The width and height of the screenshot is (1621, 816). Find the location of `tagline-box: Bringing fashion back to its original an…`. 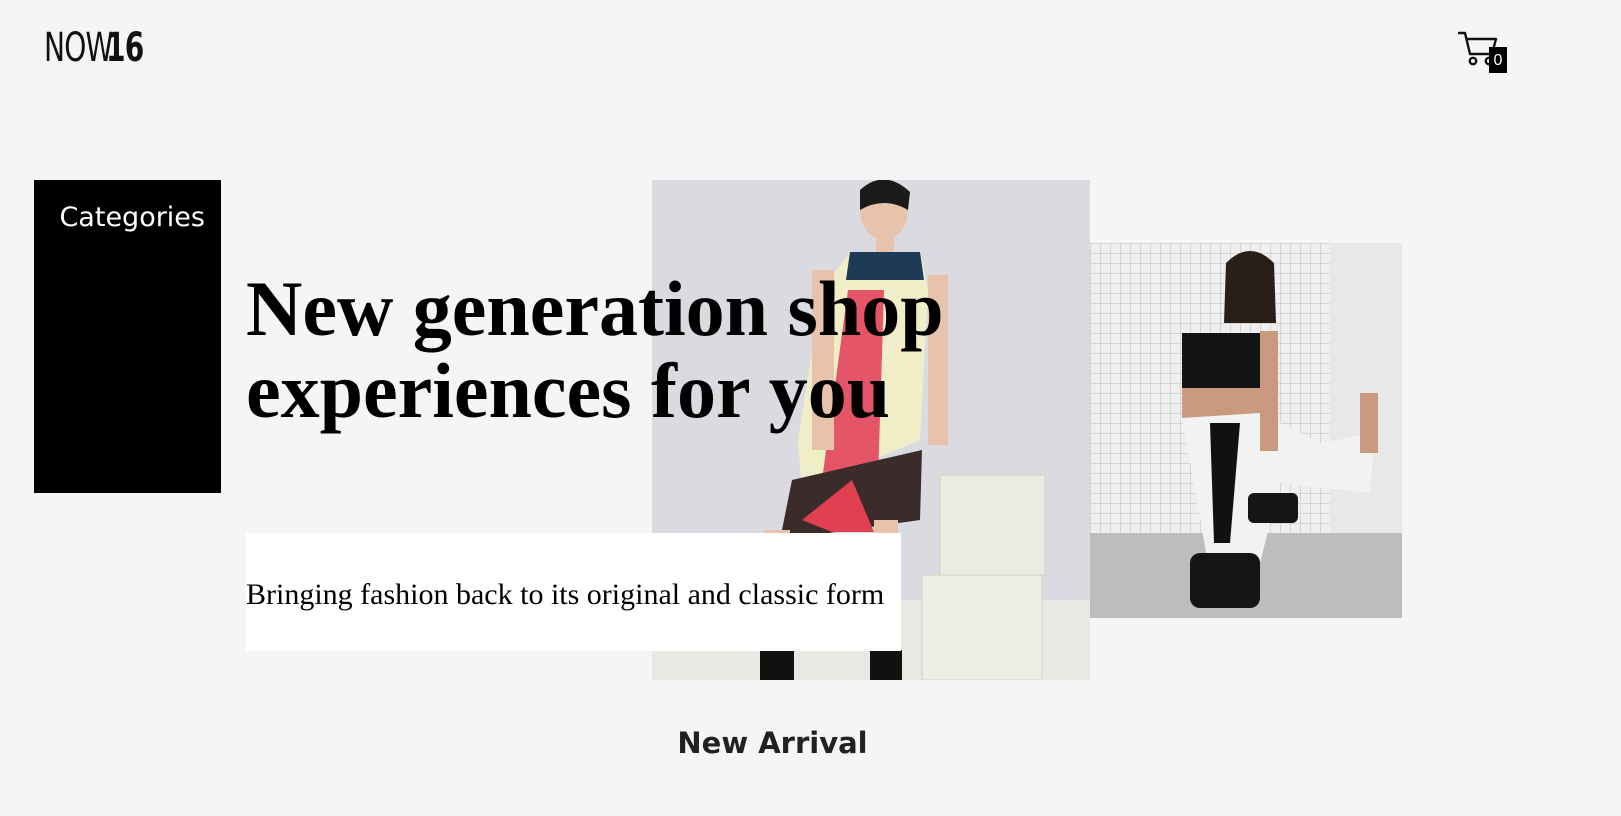

tagline-box: Bringing fashion back to its original an… is located at coordinates (573, 592).